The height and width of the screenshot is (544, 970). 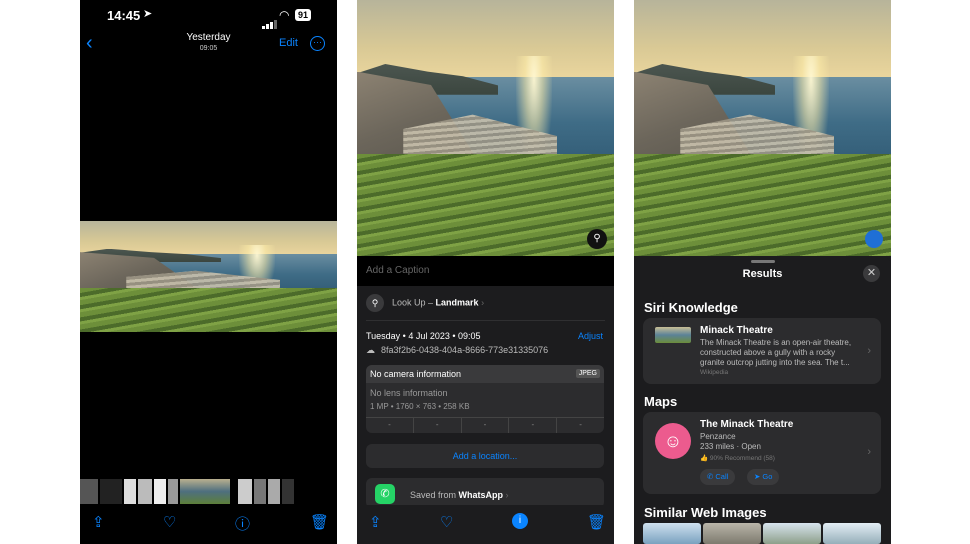 What do you see at coordinates (242, 523) in the screenshot?
I see `info-sparkle-icon: ⓘ` at bounding box center [242, 523].